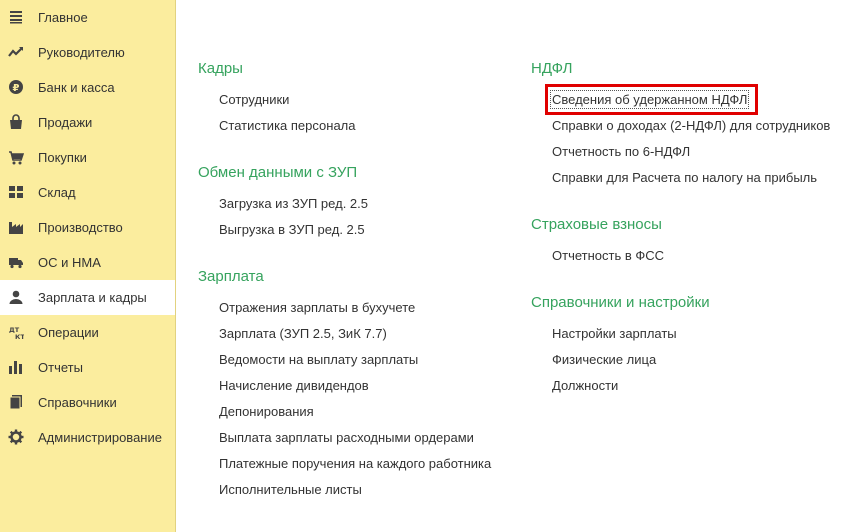  Describe the element at coordinates (16, 157) in the screenshot. I see `shopping-cart-icon` at that location.